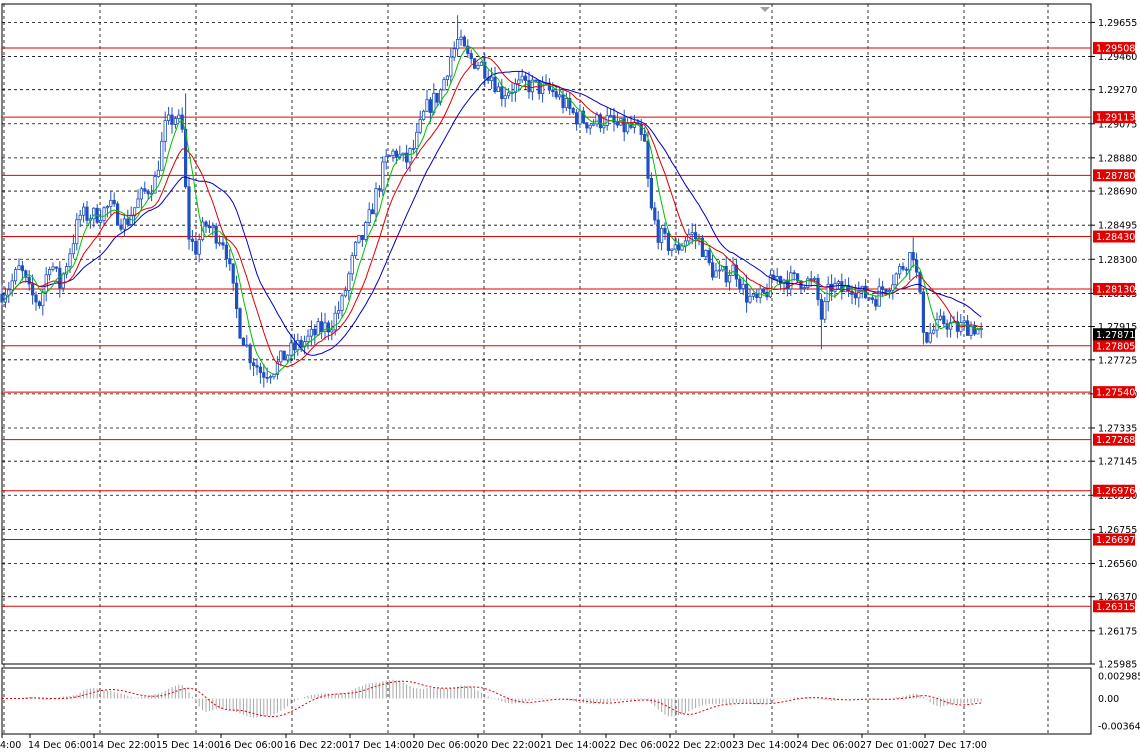 This screenshot has width=1140, height=756. What do you see at coordinates (1117, 23) in the screenshot?
I see `price-tick-label: 1.29655` at bounding box center [1117, 23].